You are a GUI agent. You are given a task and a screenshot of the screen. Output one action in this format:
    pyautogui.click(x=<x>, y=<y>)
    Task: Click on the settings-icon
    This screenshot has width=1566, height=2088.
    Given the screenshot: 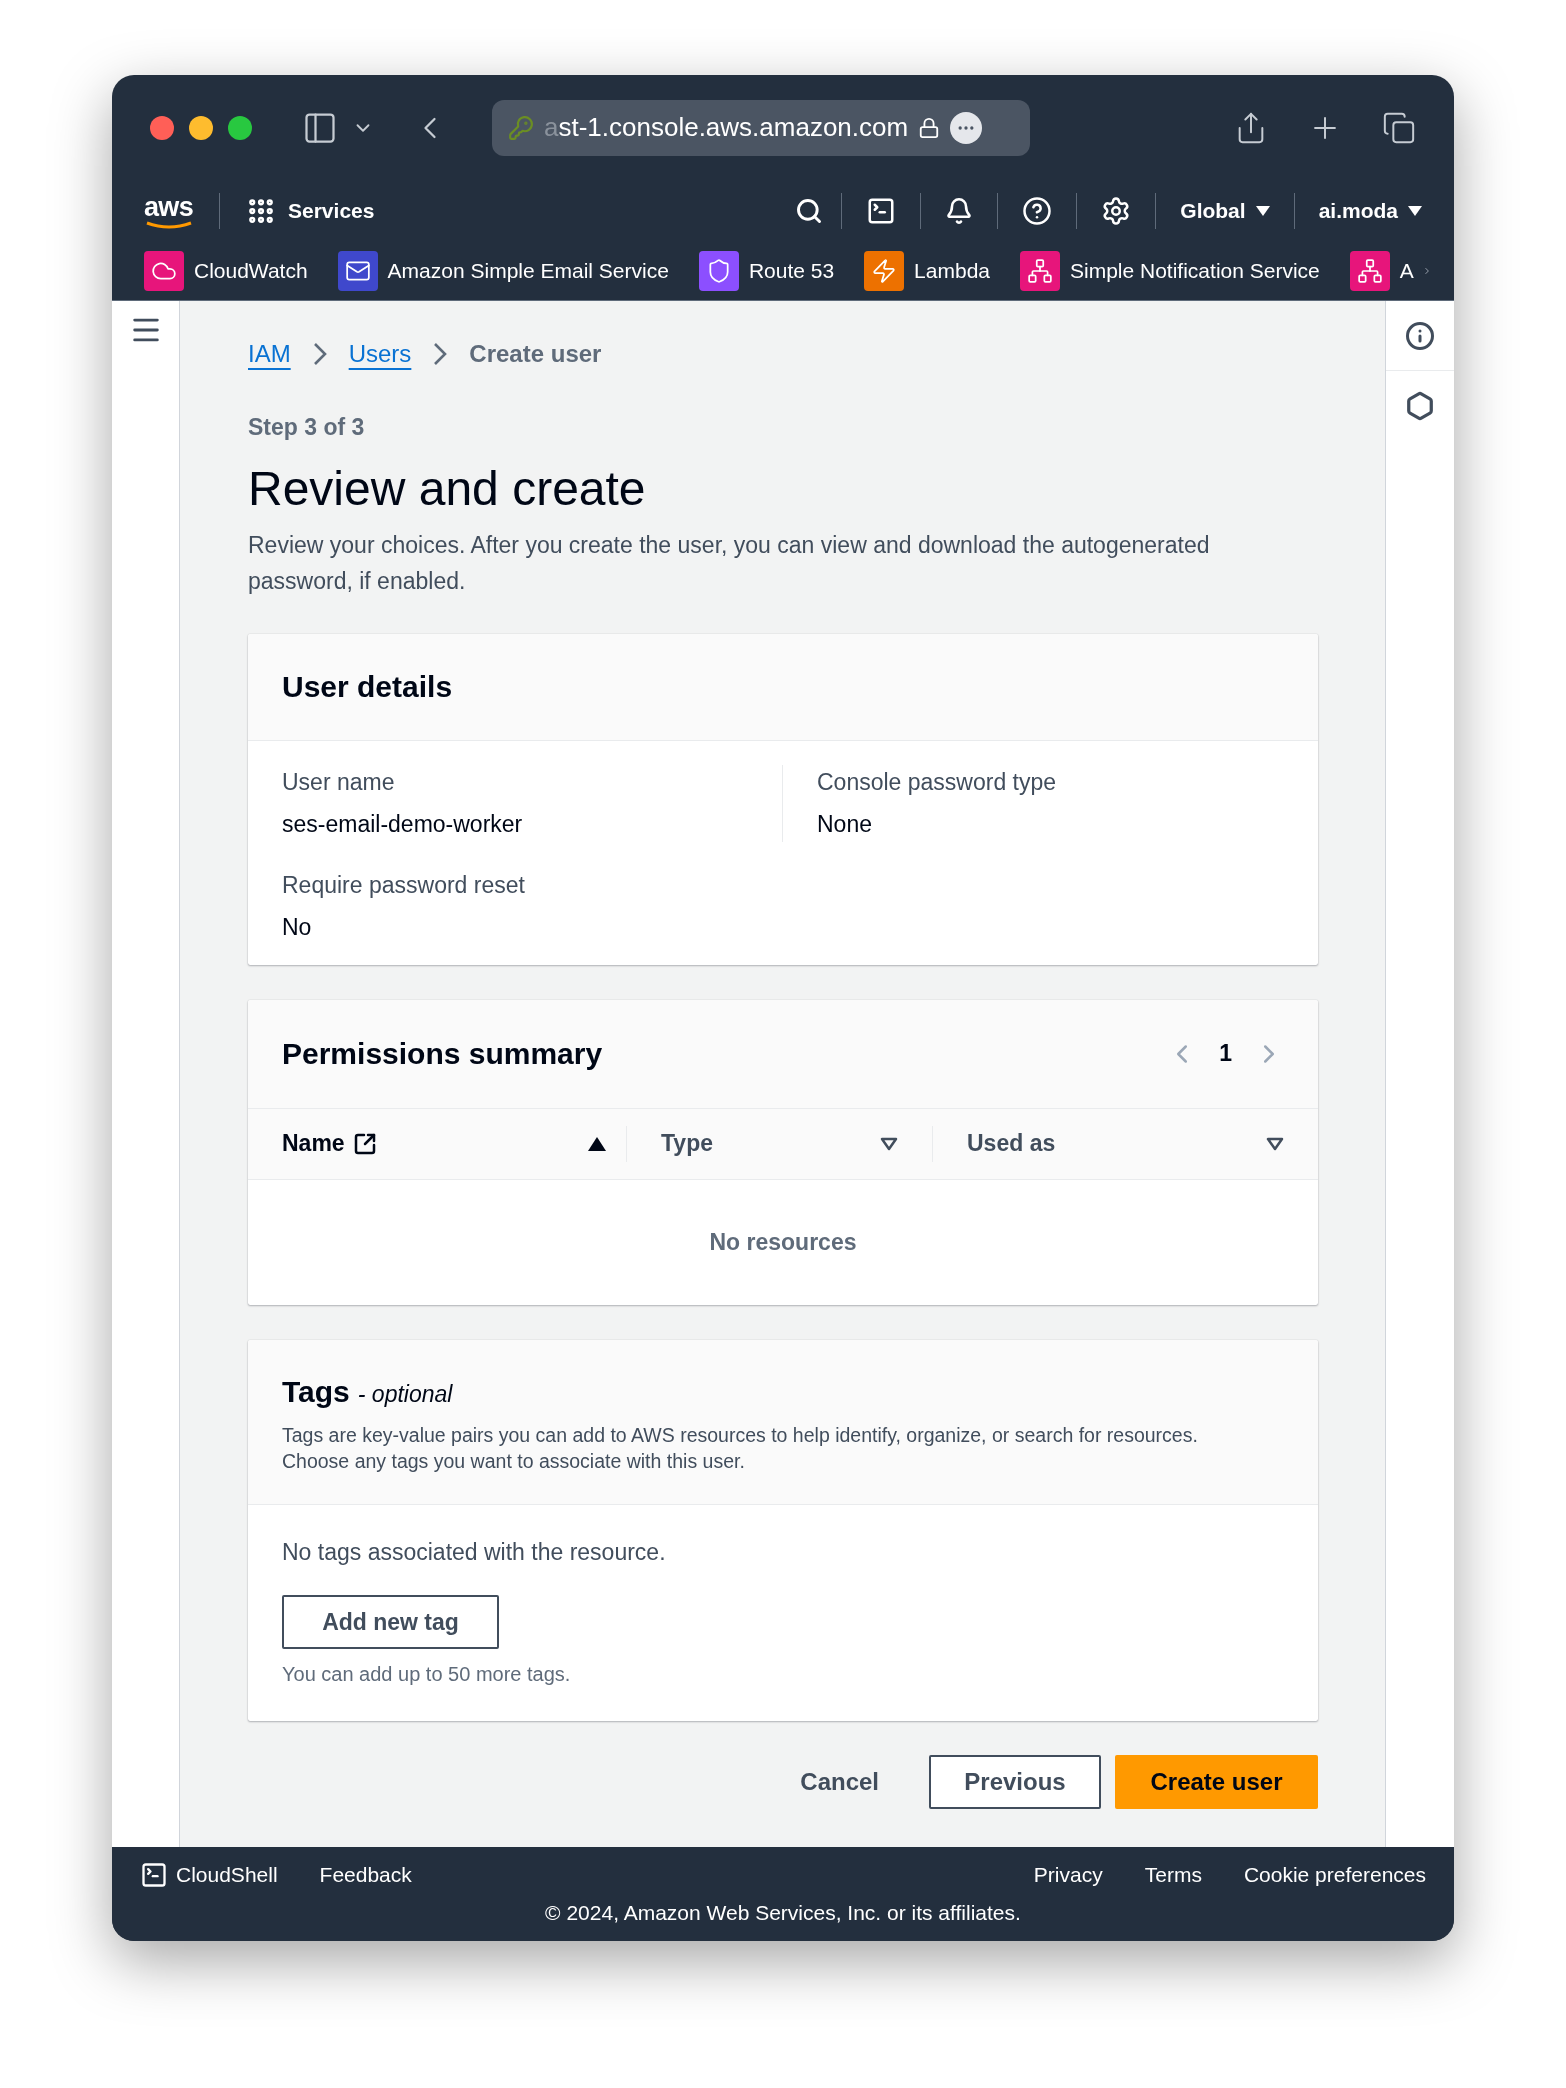 What is the action you would take?
    pyautogui.click(x=1116, y=211)
    